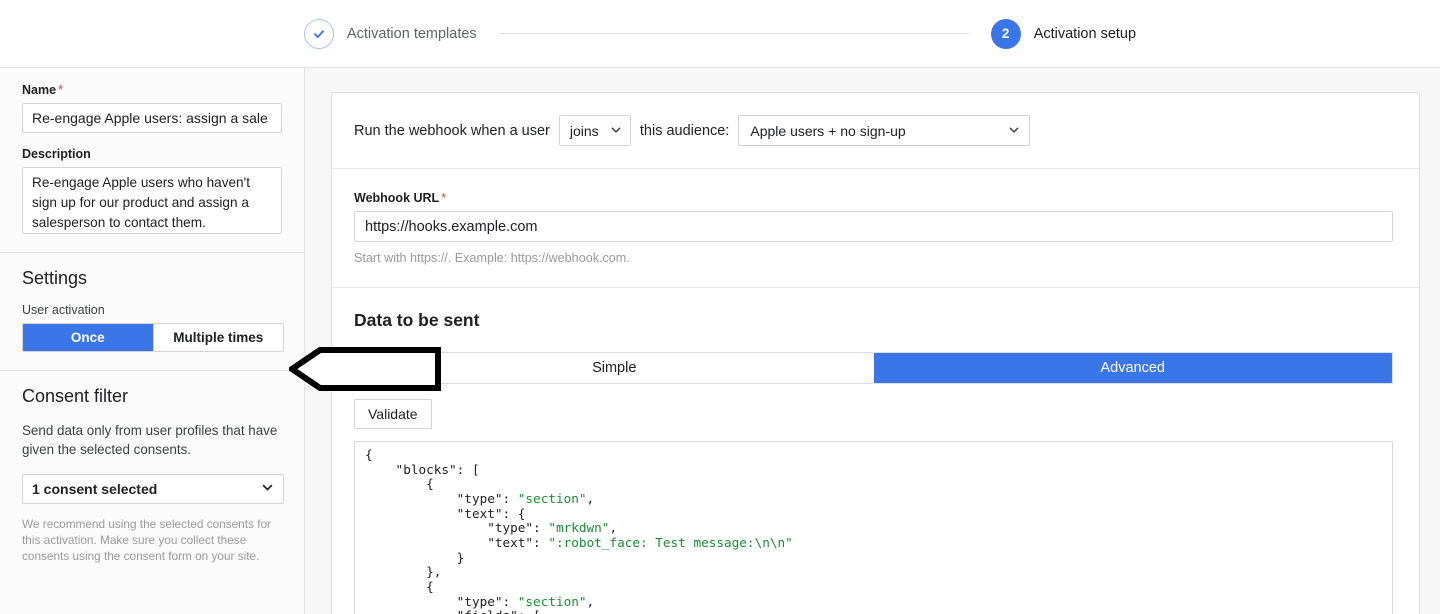 This screenshot has width=1440, height=614. Describe the element at coordinates (1132, 368) in the screenshot. I see `data-mode-option-advanced: Advanced` at that location.